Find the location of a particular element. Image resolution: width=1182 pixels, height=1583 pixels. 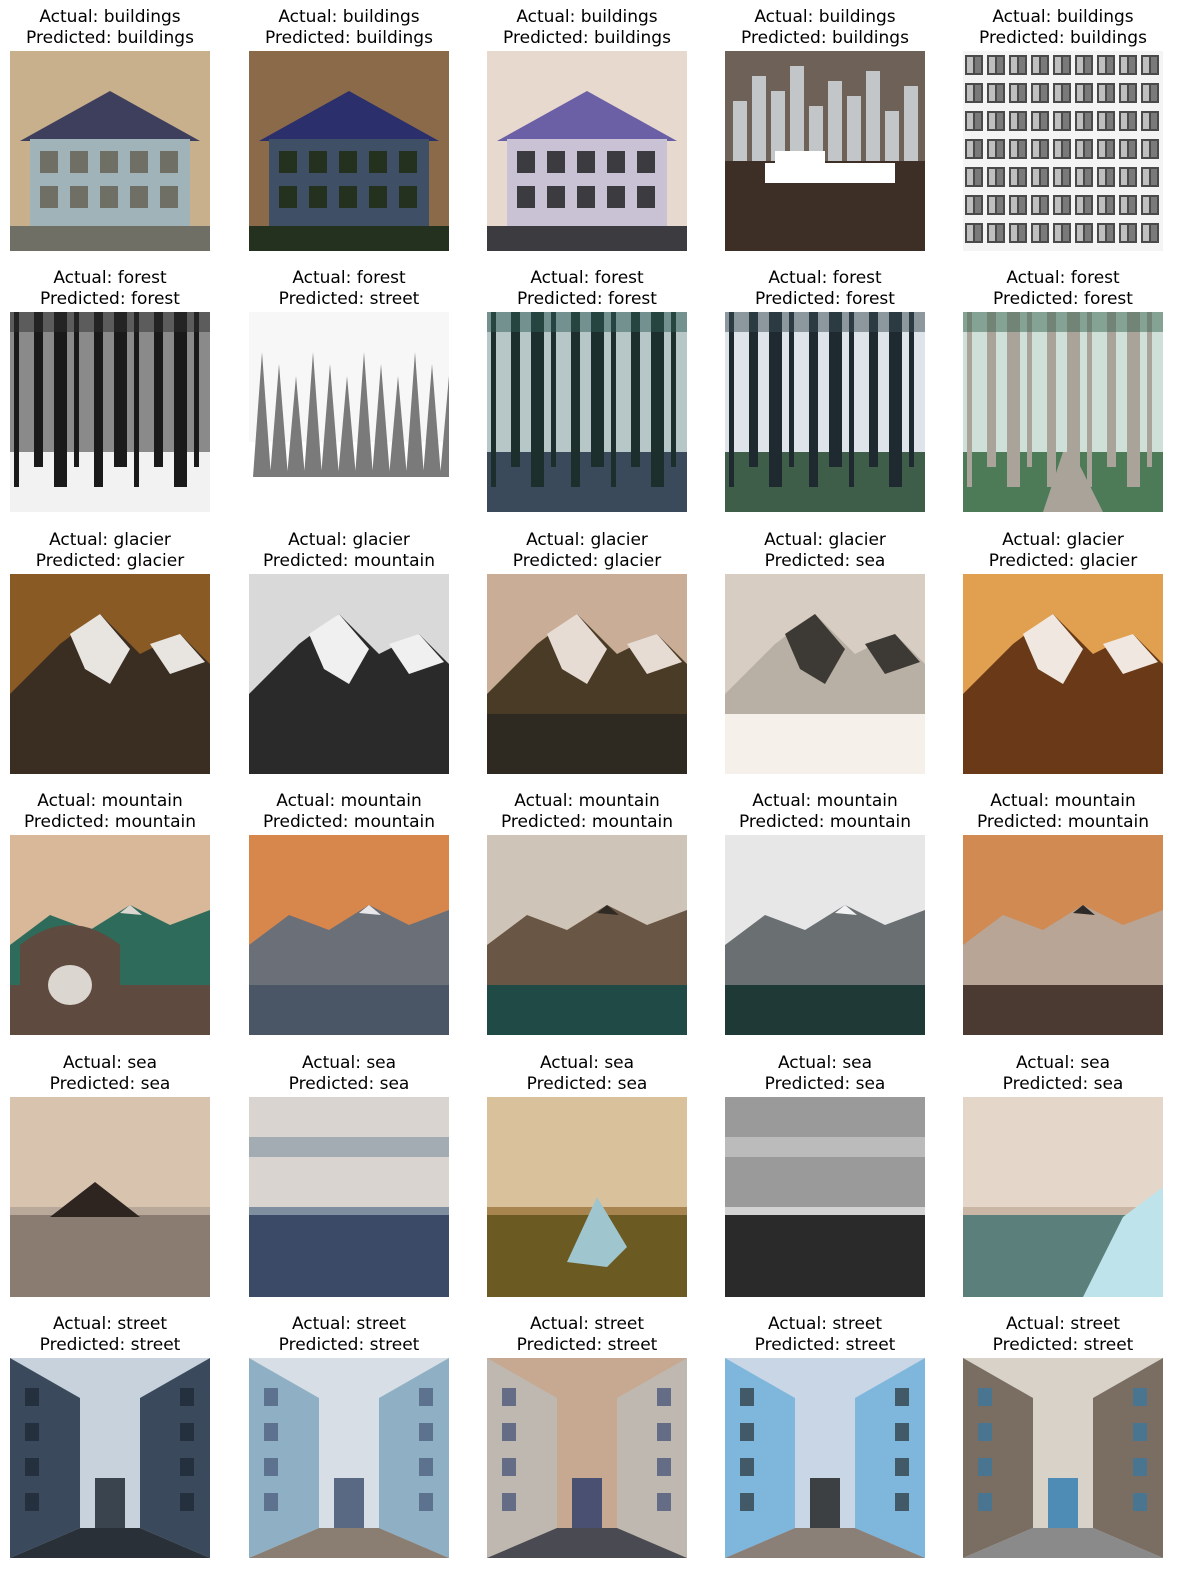

actual-label: forest is located at coordinates (1095, 278).